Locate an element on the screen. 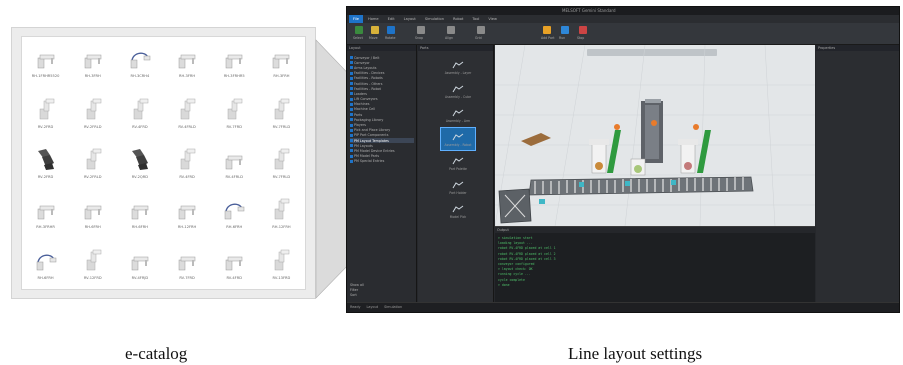 The image size is (903, 365). ribbon-button-label: Align is located at coordinates (449, 38).